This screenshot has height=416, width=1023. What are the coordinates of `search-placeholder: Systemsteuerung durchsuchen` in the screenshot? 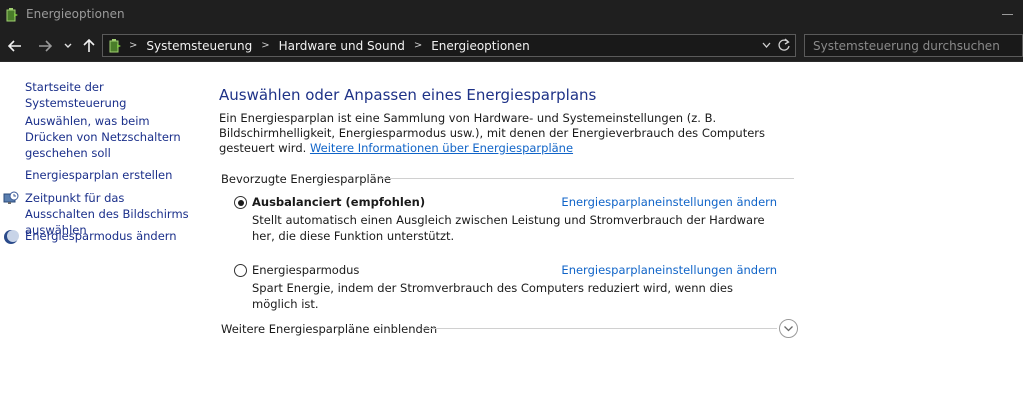 It's located at (906, 46).